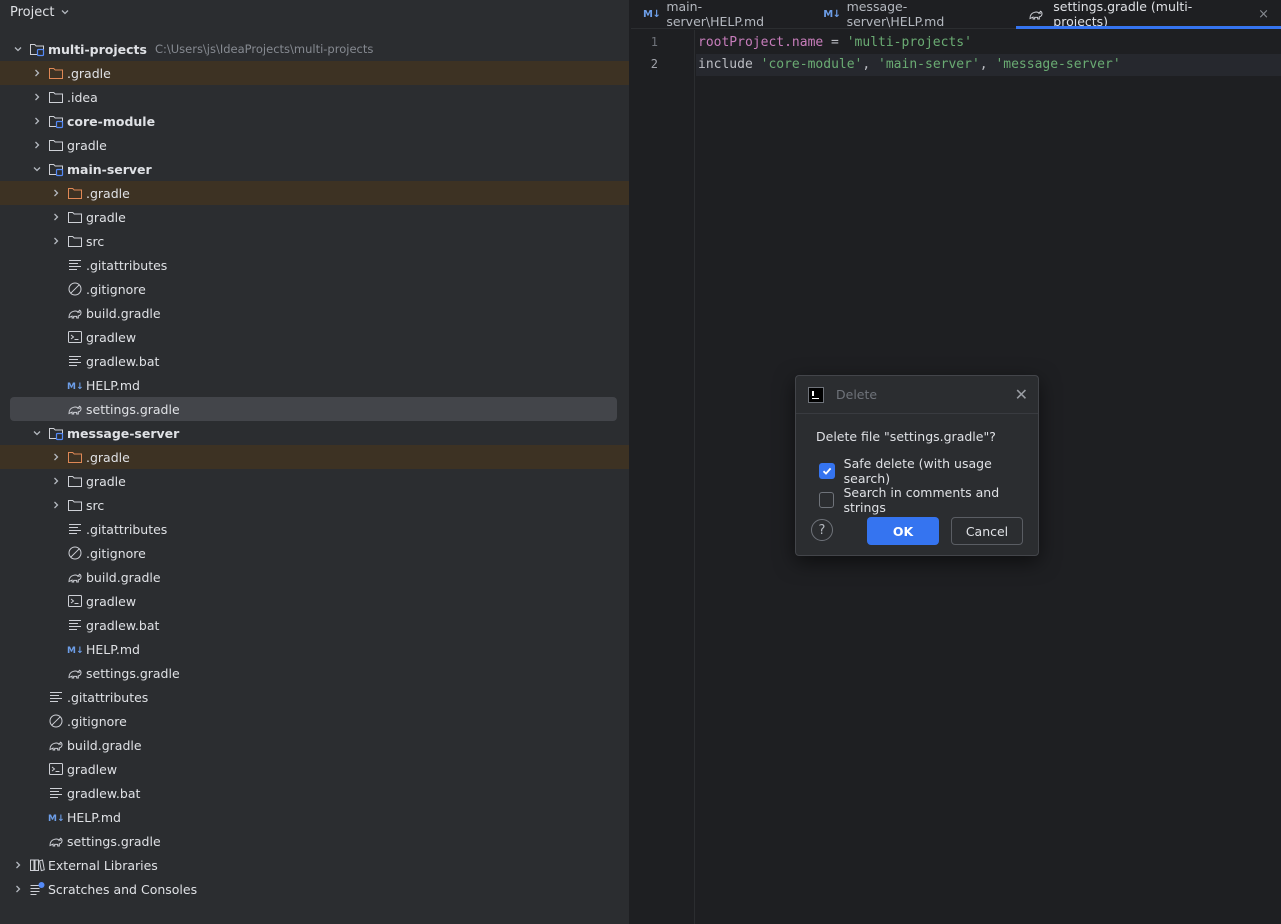  What do you see at coordinates (1021, 394) in the screenshot?
I see `close-icon: ✕` at bounding box center [1021, 394].